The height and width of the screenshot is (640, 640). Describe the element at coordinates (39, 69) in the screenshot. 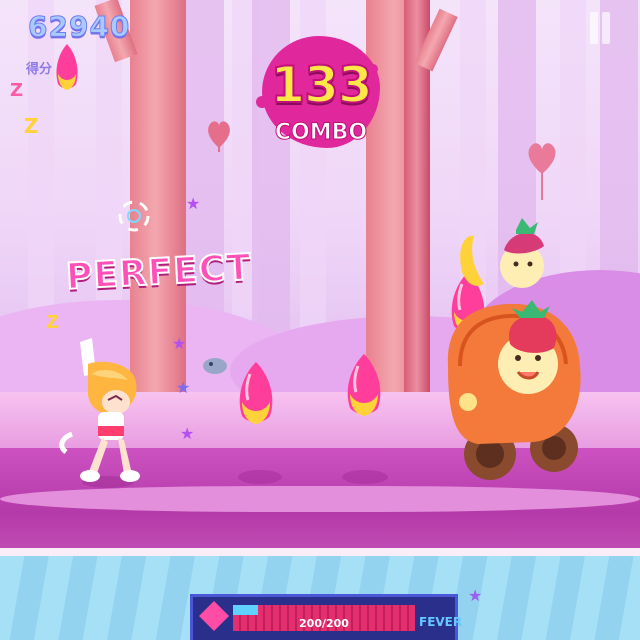

I see `score-label: 得分` at that location.